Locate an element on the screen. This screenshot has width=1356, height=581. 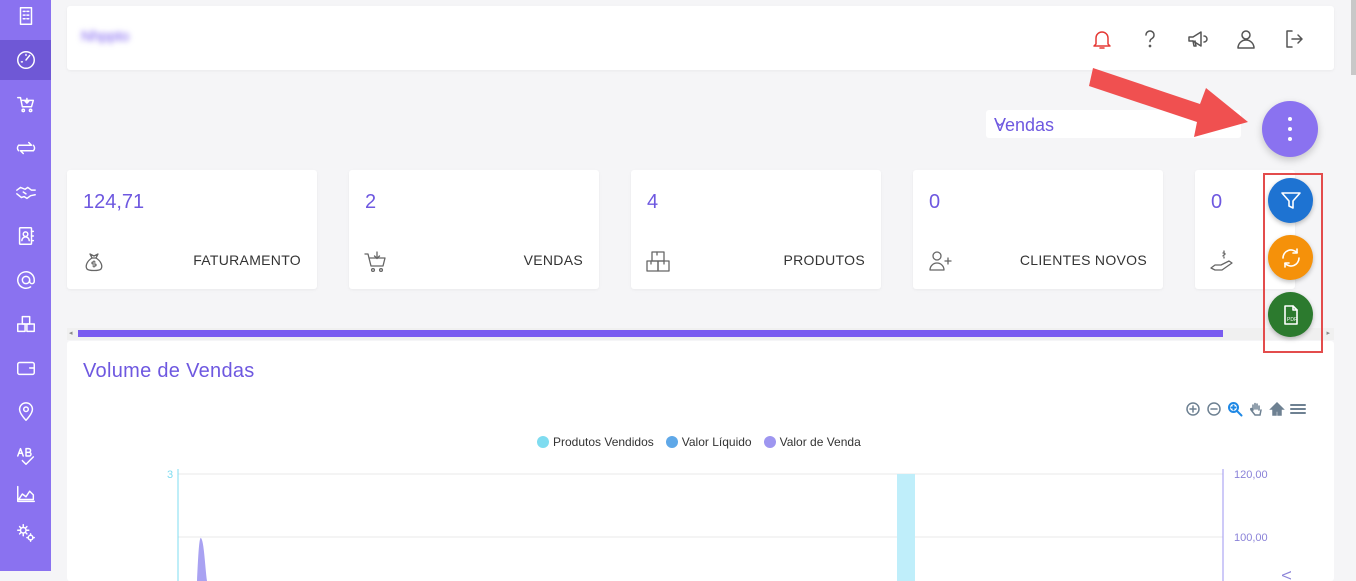
exchange-icon is located at coordinates (25, 148).